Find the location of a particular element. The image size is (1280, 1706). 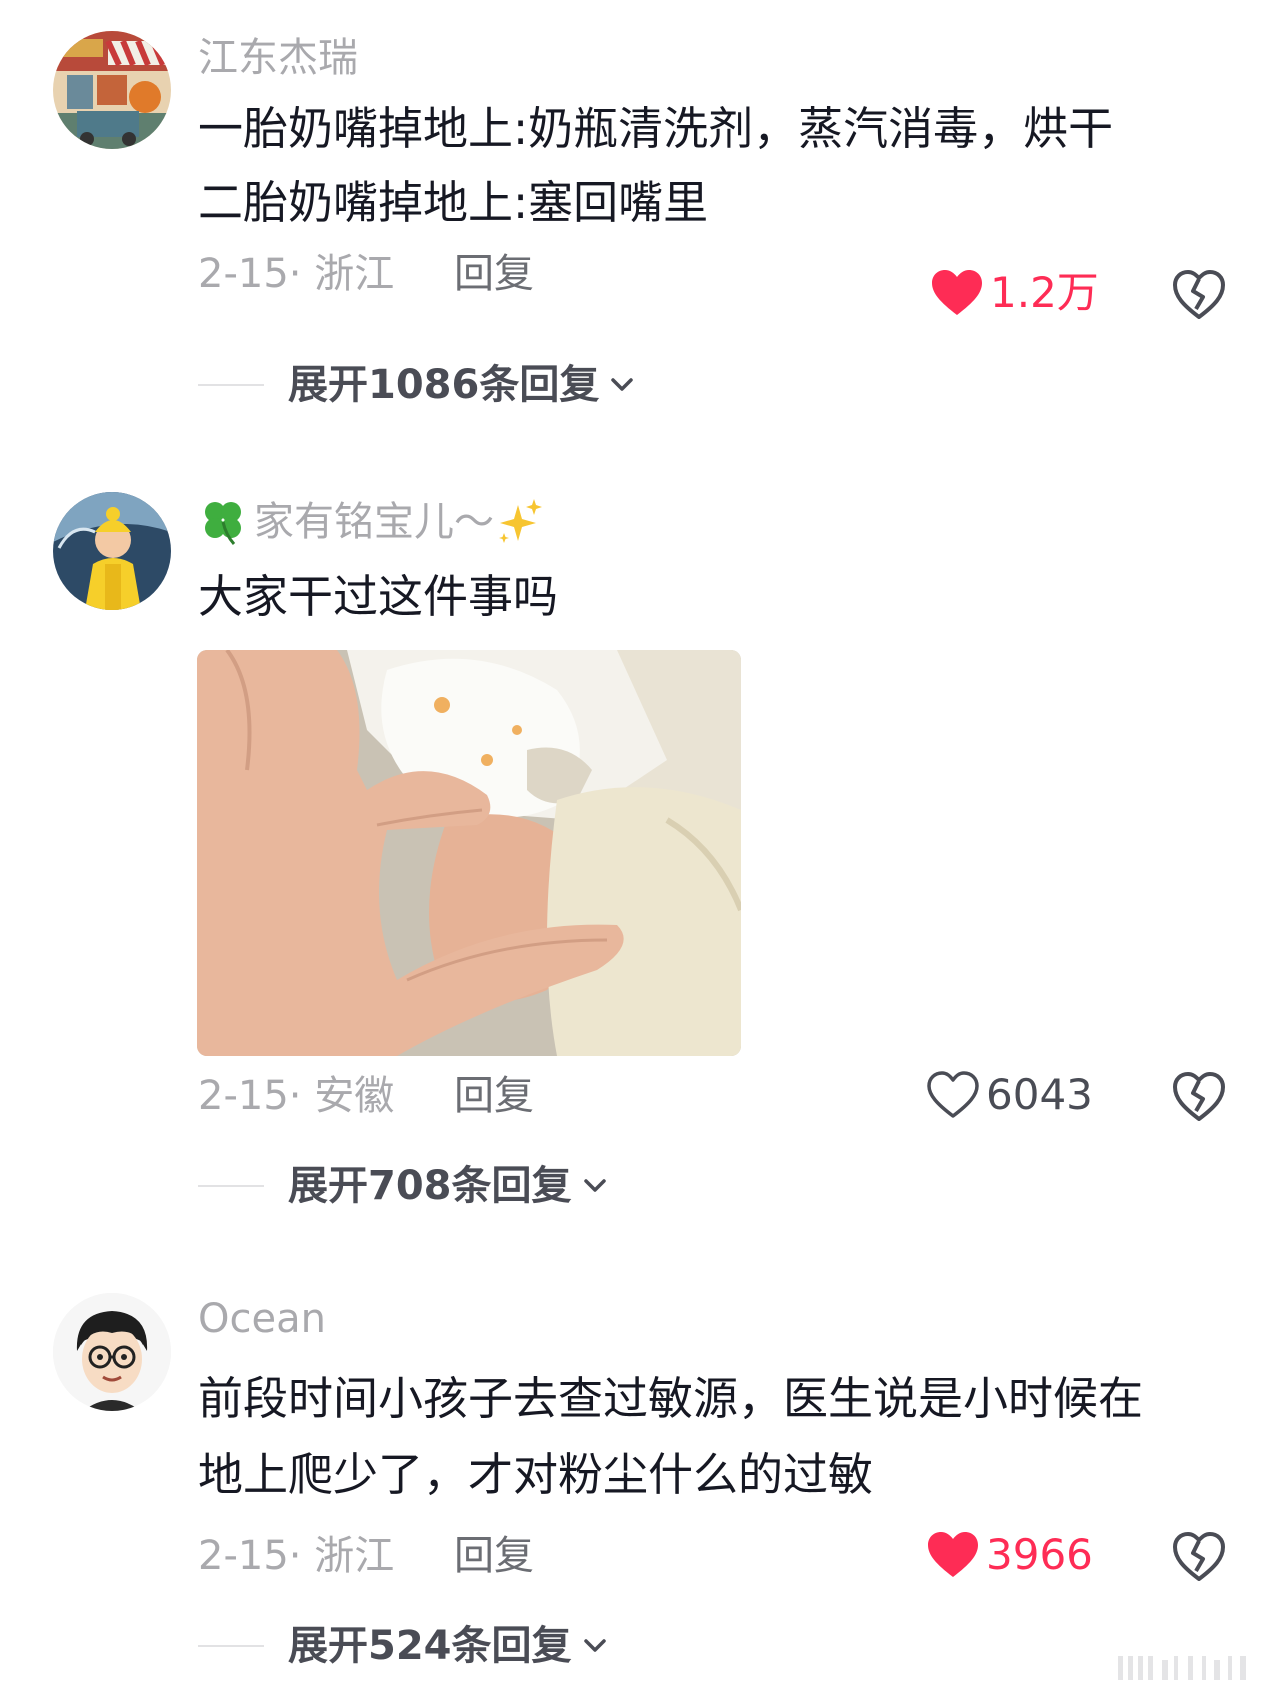

comment-text-line: 二胎奶嘴掉地上:塞回嘴里 is located at coordinates (453, 202).